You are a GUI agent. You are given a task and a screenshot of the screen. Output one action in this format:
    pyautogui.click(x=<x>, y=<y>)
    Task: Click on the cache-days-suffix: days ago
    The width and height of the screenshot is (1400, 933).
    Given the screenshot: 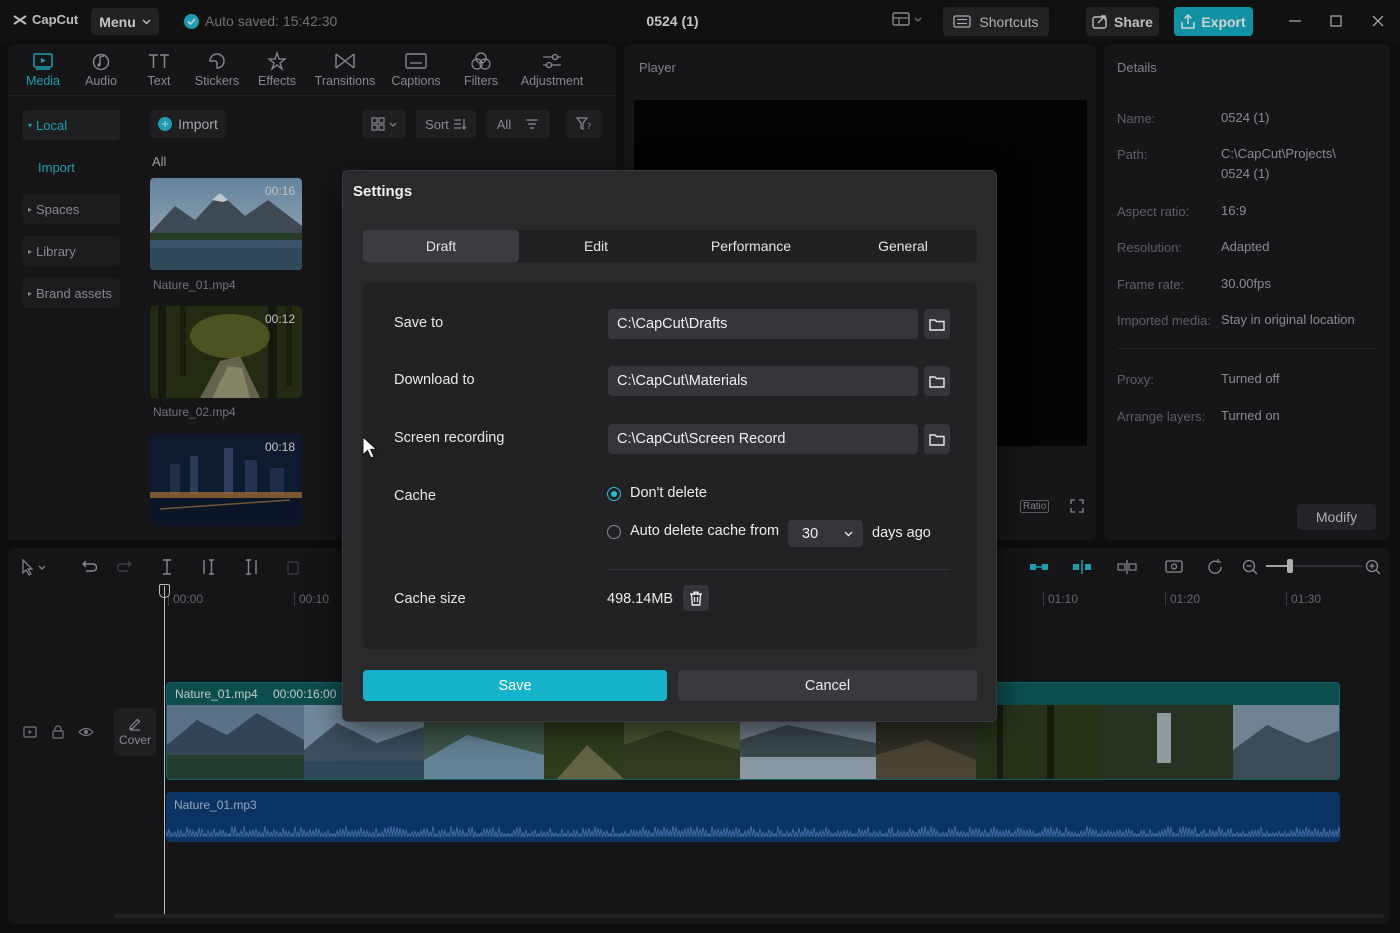 What is the action you would take?
    pyautogui.click(x=901, y=533)
    